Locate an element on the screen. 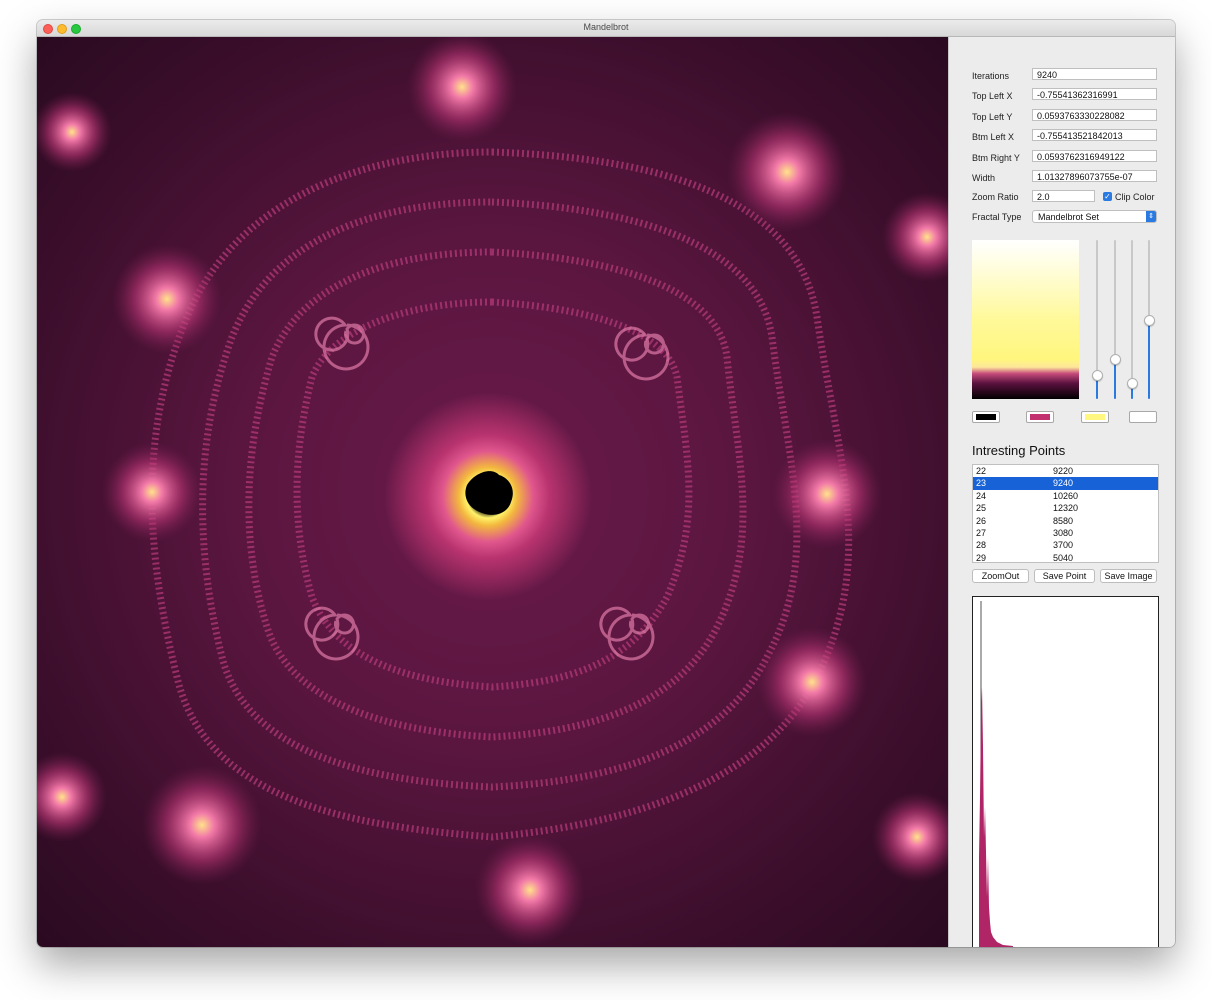  points-row: 25 12320 is located at coordinates (1065, 508).